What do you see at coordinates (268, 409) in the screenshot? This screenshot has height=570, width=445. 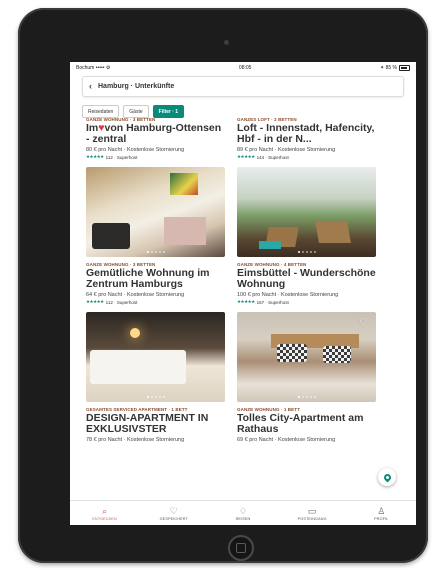 I see `listing-type: GANZE WOHNUNG · 1 BETT` at bounding box center [268, 409].